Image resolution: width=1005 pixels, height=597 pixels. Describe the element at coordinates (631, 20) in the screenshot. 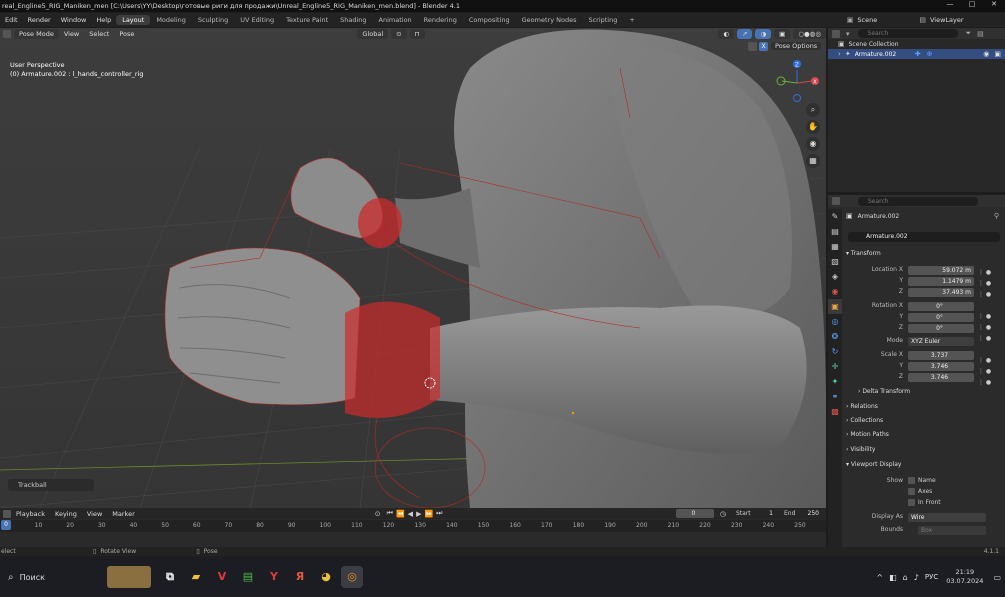

I see `add-workspace-button: +` at that location.